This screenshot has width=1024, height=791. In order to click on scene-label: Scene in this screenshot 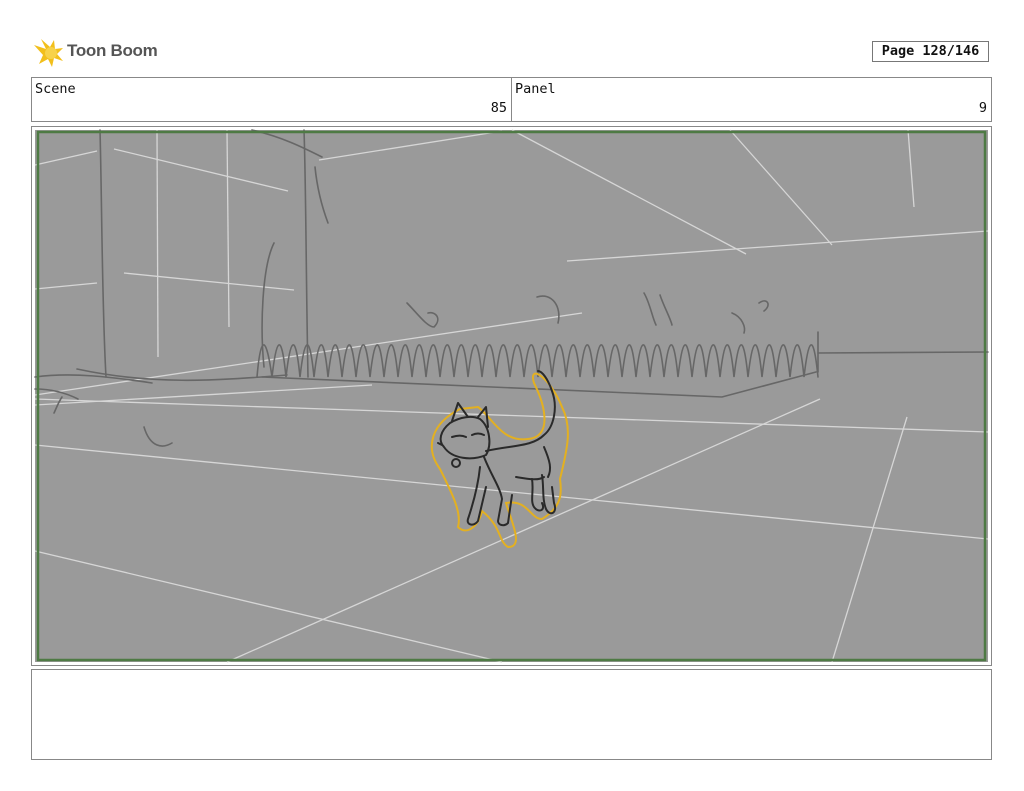, I will do `click(55, 89)`.